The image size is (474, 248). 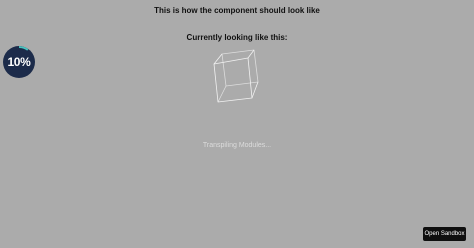 I want to click on progress-circle: 10%, so click(x=19, y=62).